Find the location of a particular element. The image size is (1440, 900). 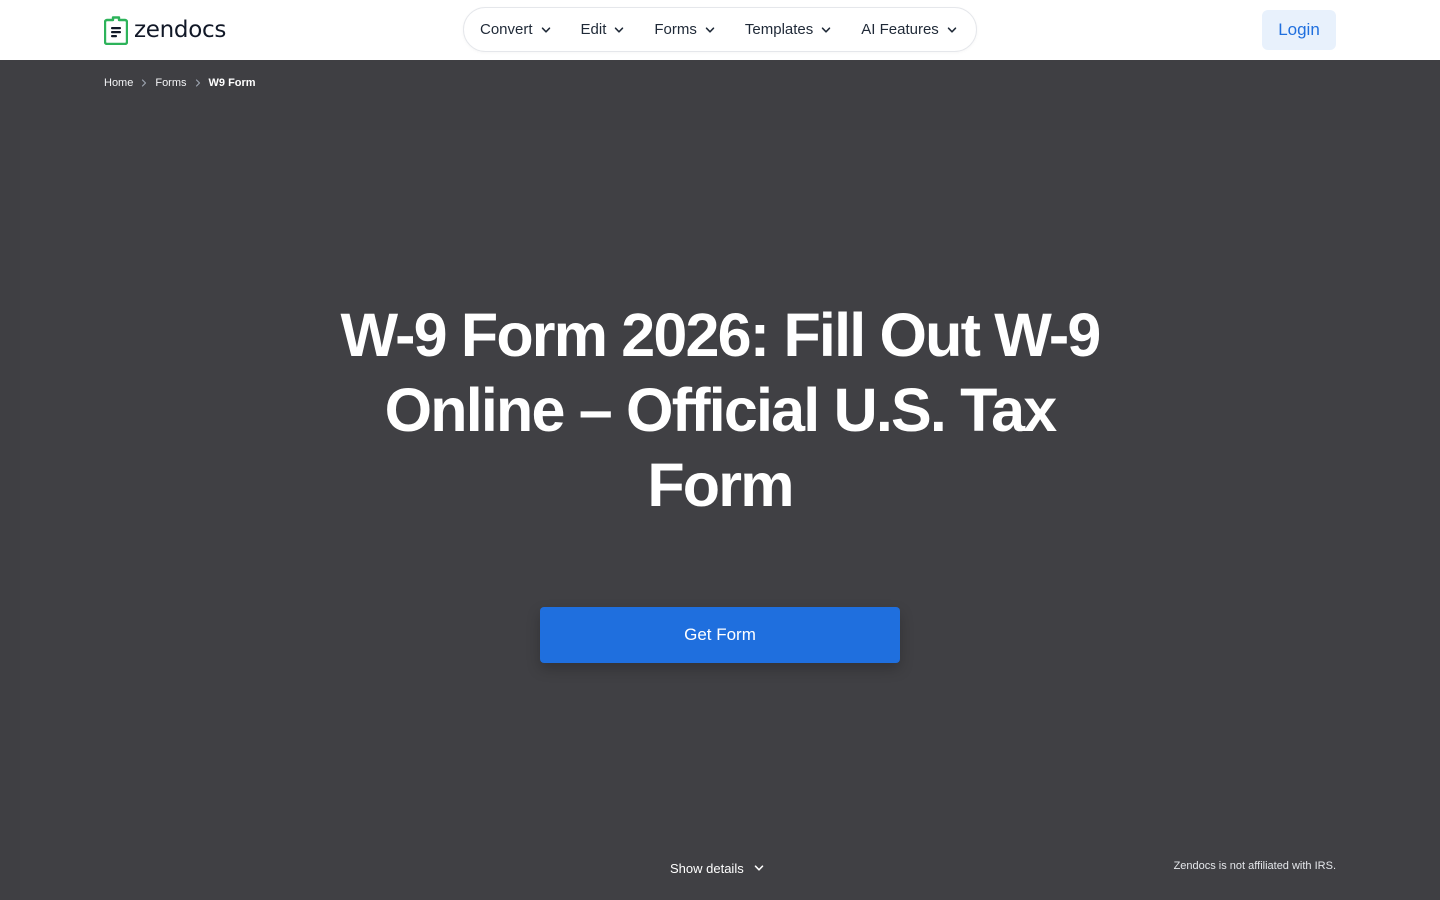

menu-item-label: Forms is located at coordinates (675, 29).